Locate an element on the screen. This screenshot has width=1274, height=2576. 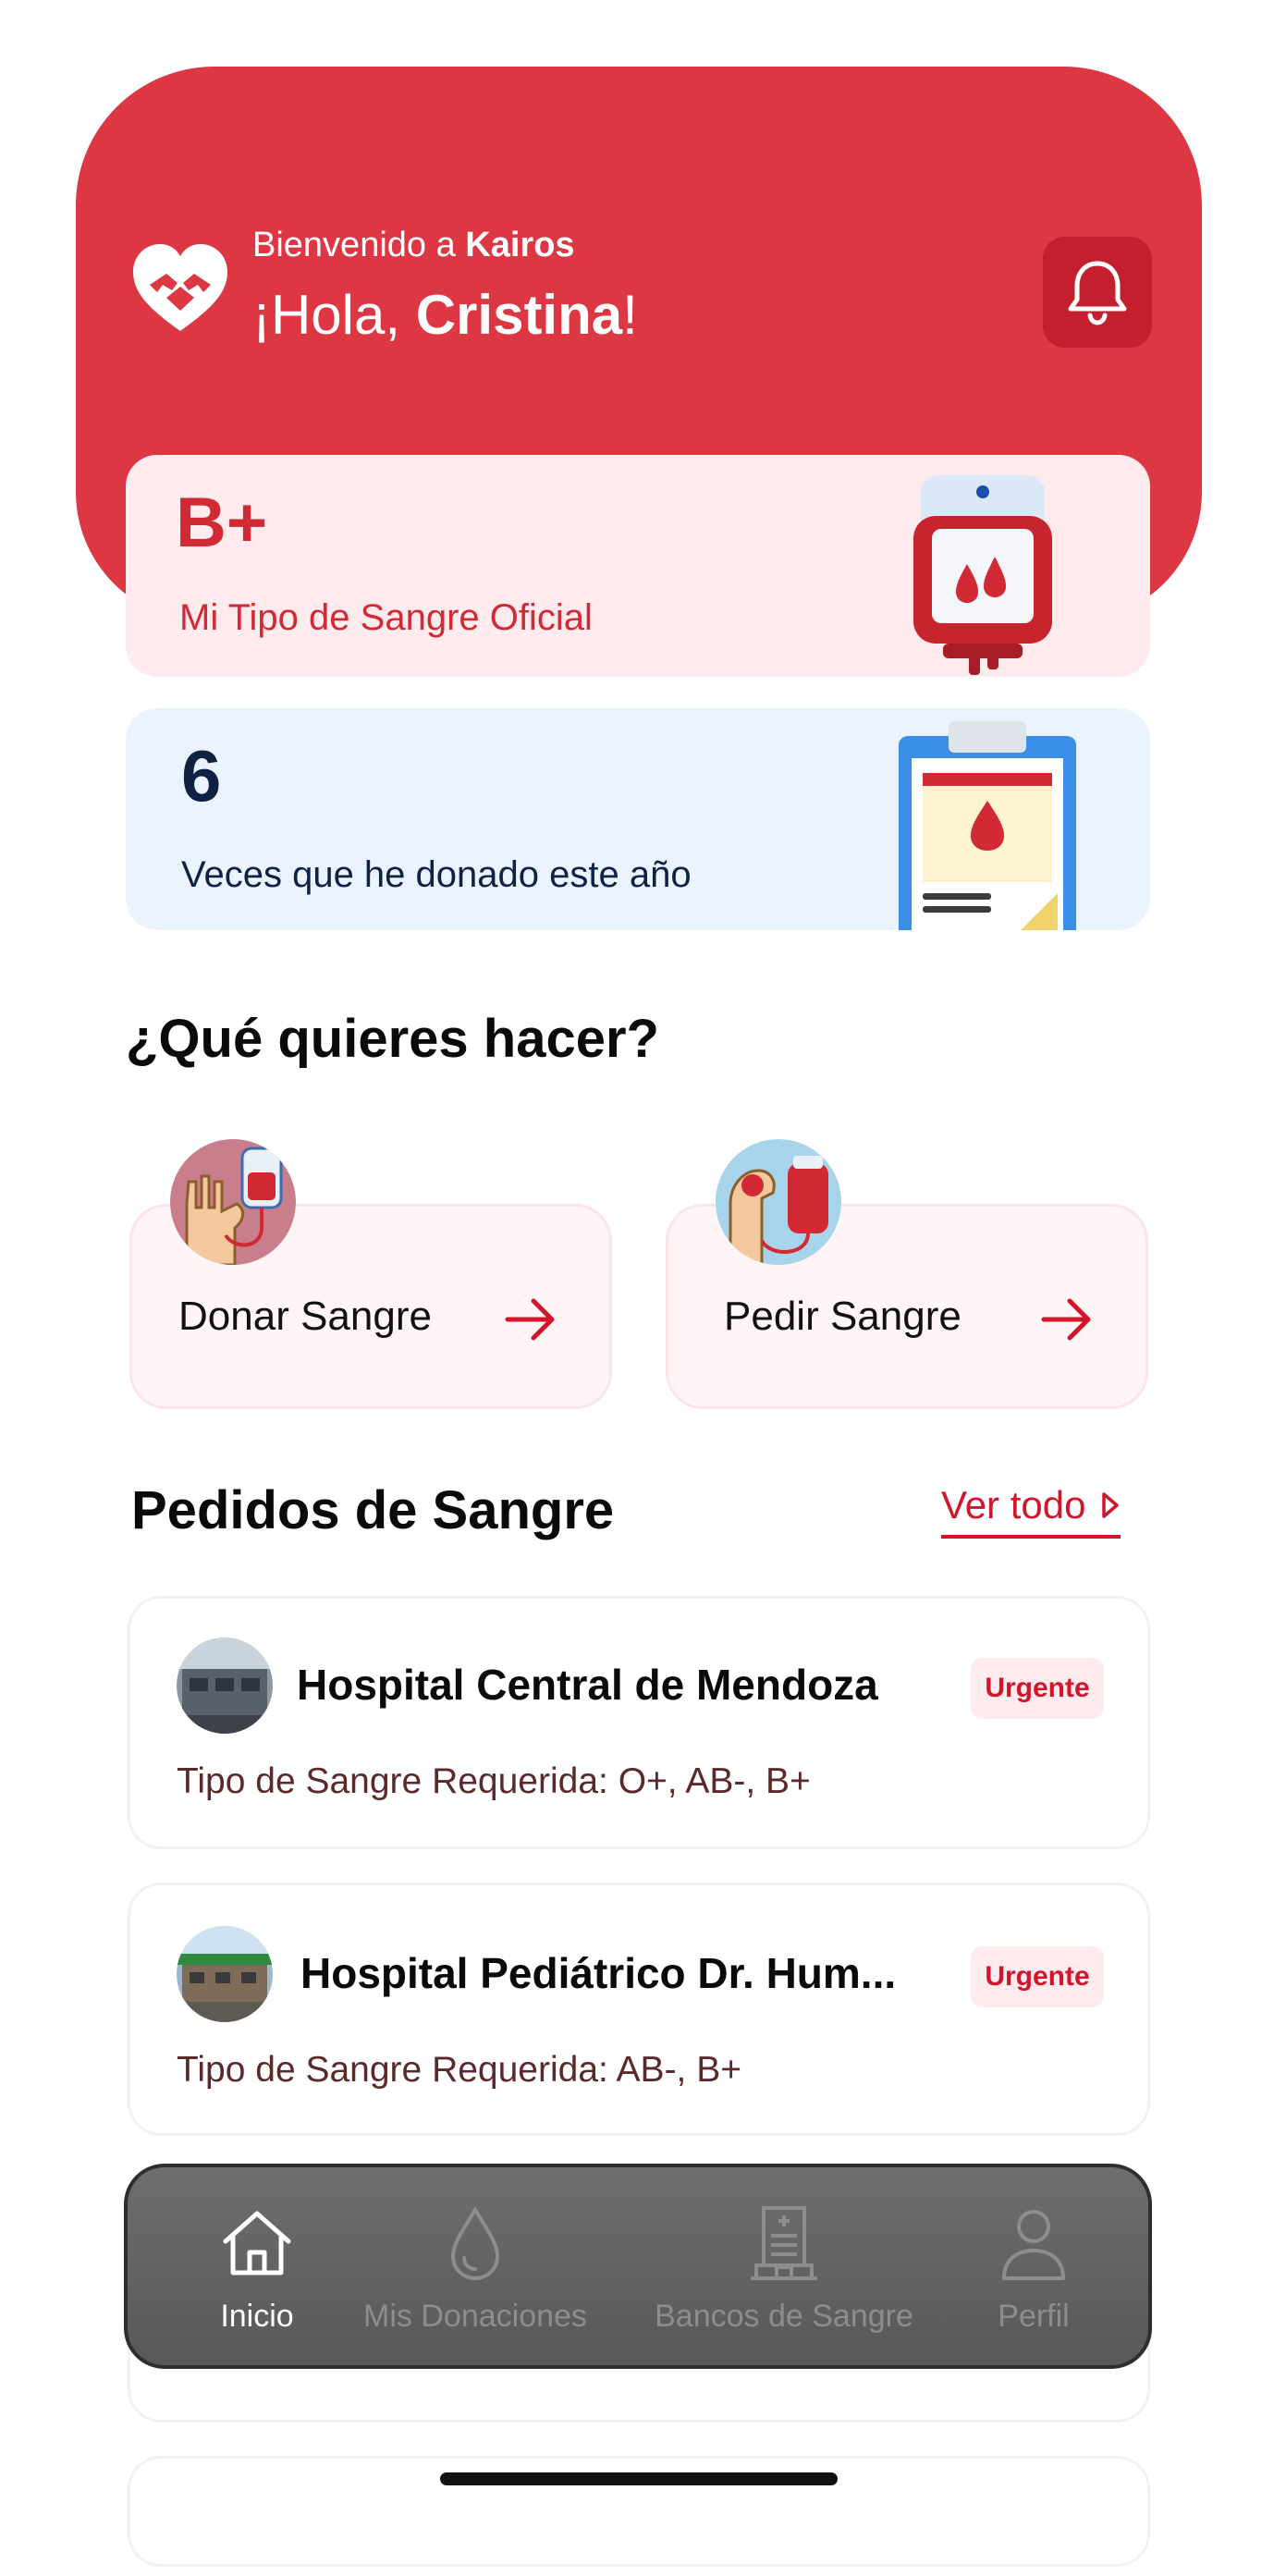
donate-blood-icon is located at coordinates (233, 1202).